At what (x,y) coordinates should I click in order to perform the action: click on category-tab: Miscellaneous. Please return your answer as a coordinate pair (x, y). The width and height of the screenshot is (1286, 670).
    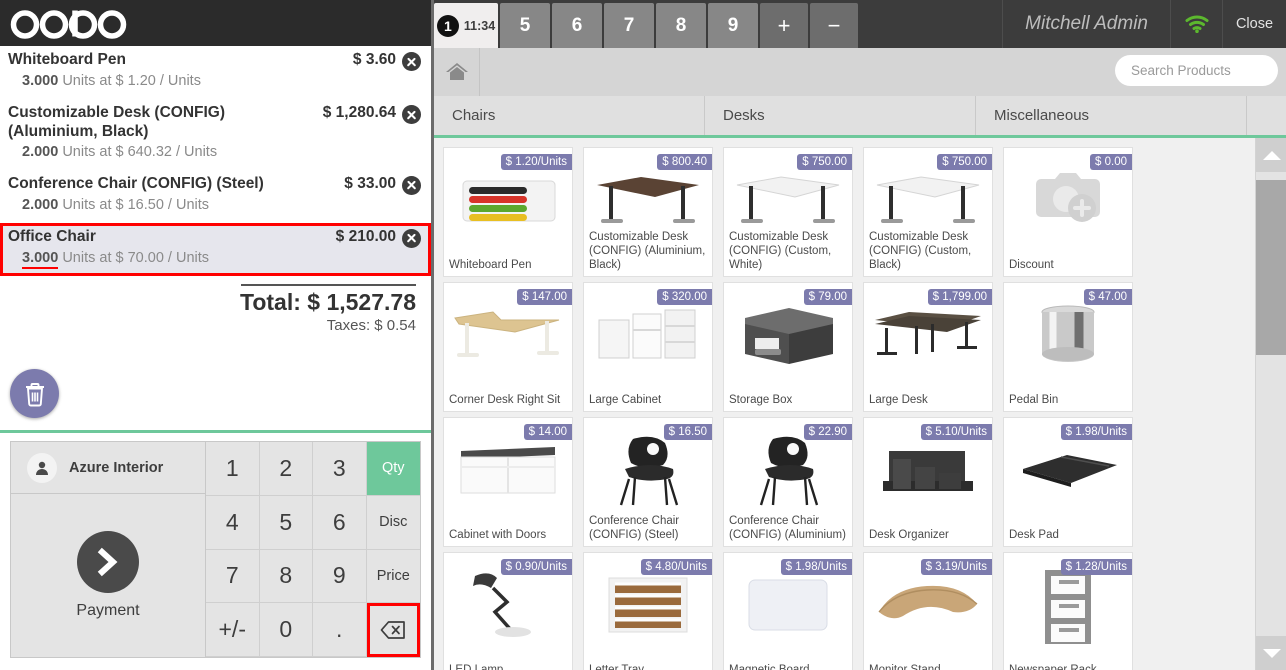
    Looking at the image, I should click on (1111, 115).